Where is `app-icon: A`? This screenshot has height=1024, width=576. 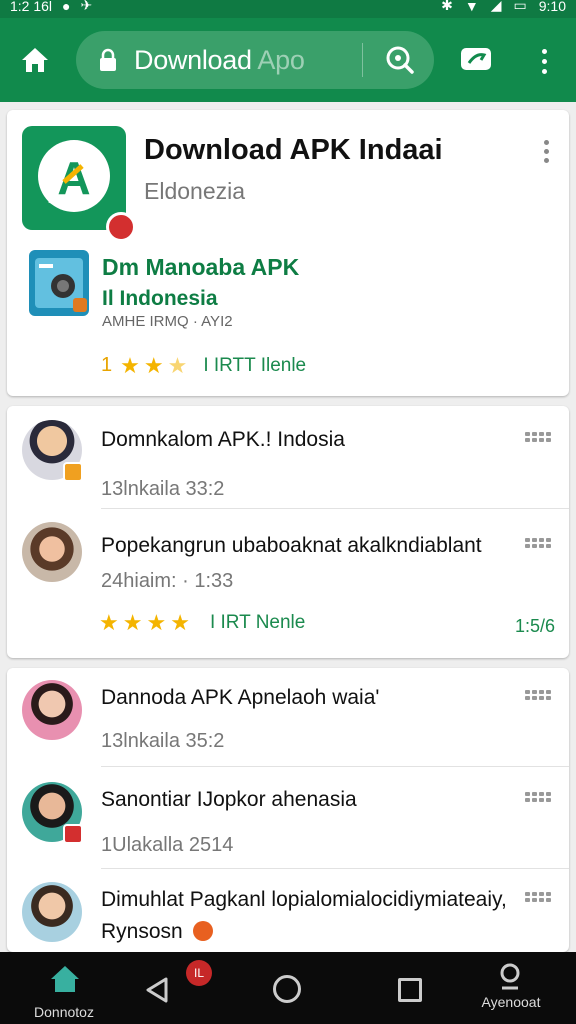
app-icon: A is located at coordinates (79, 184).